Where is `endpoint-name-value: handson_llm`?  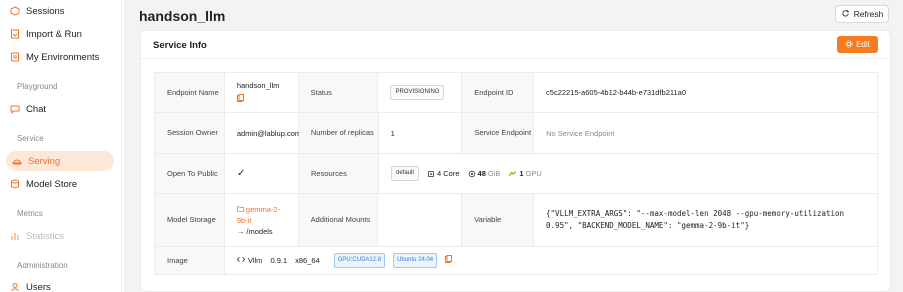 endpoint-name-value: handson_llm is located at coordinates (262, 92).